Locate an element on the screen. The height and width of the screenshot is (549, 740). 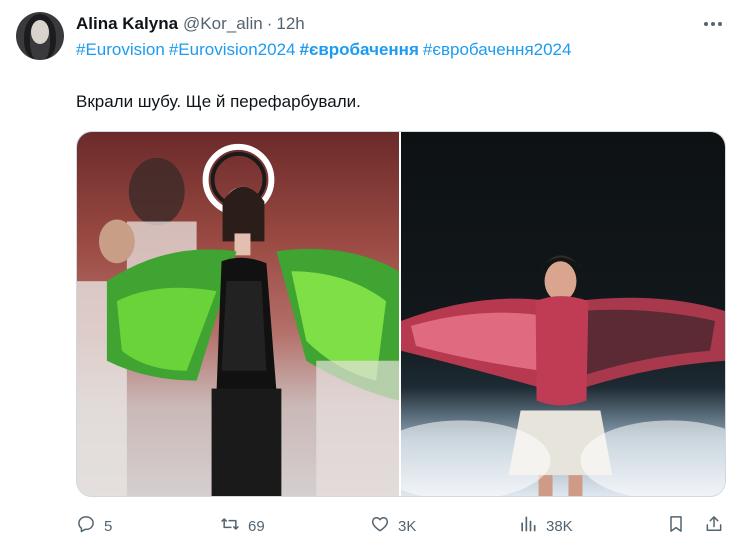
hashtag-link: #євробачення is located at coordinates (358, 49).